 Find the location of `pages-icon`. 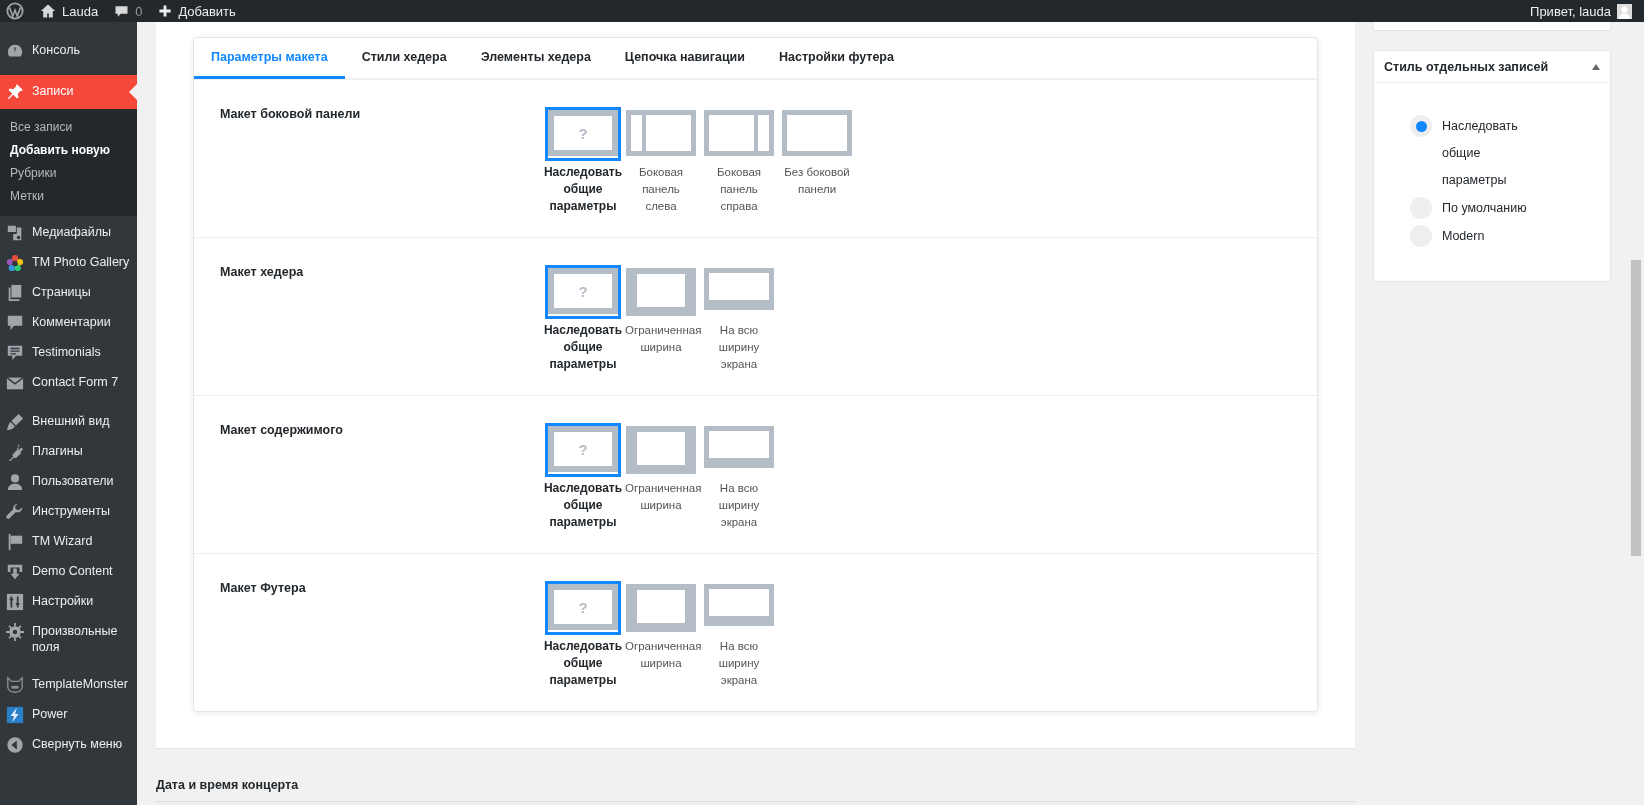

pages-icon is located at coordinates (15, 293).